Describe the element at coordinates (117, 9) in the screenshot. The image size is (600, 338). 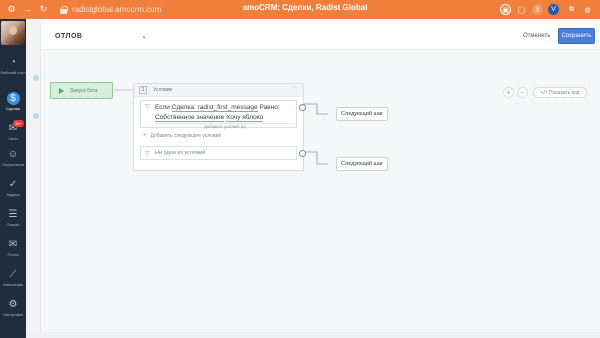
I see `url-text: radistglobal.amocrm.com` at that location.